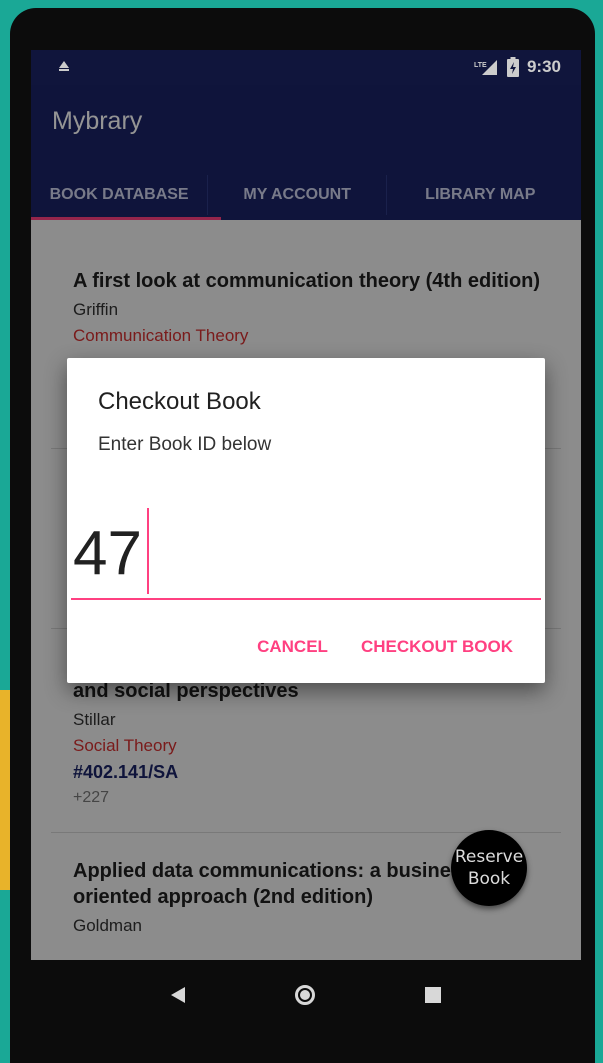  I want to click on background-accent, so click(5, 790).